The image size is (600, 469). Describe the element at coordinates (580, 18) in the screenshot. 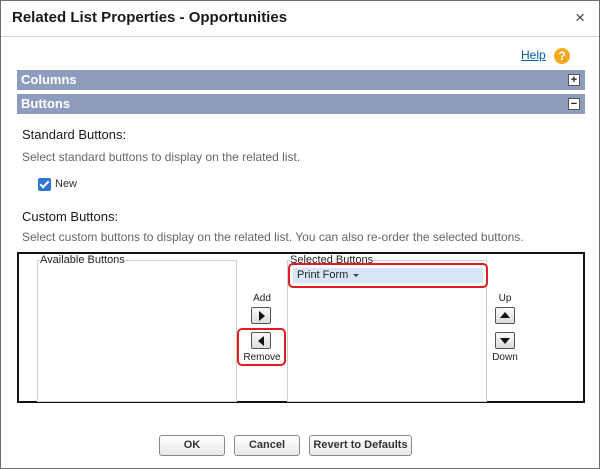

I see `close-icon: ×` at that location.